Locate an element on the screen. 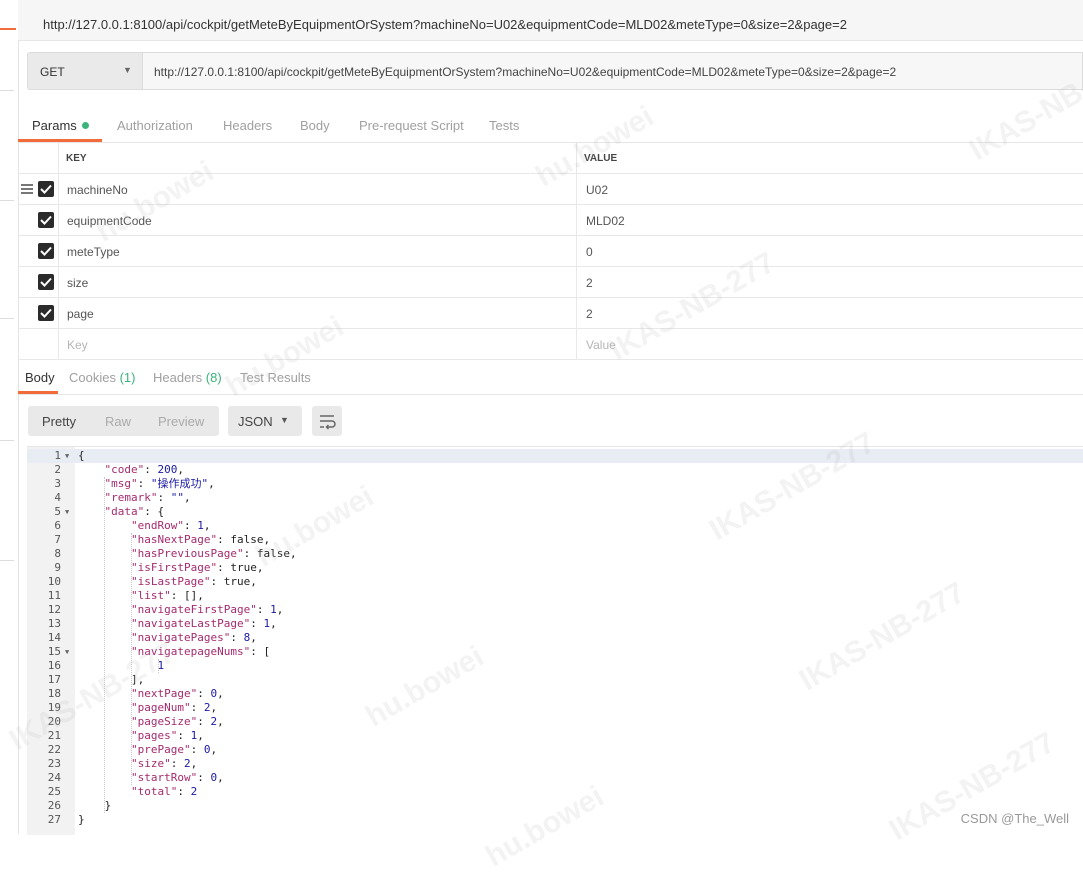 Image resolution: width=1083 pixels, height=874 pixels. code-text: "pageNum": 2, is located at coordinates (174, 707).